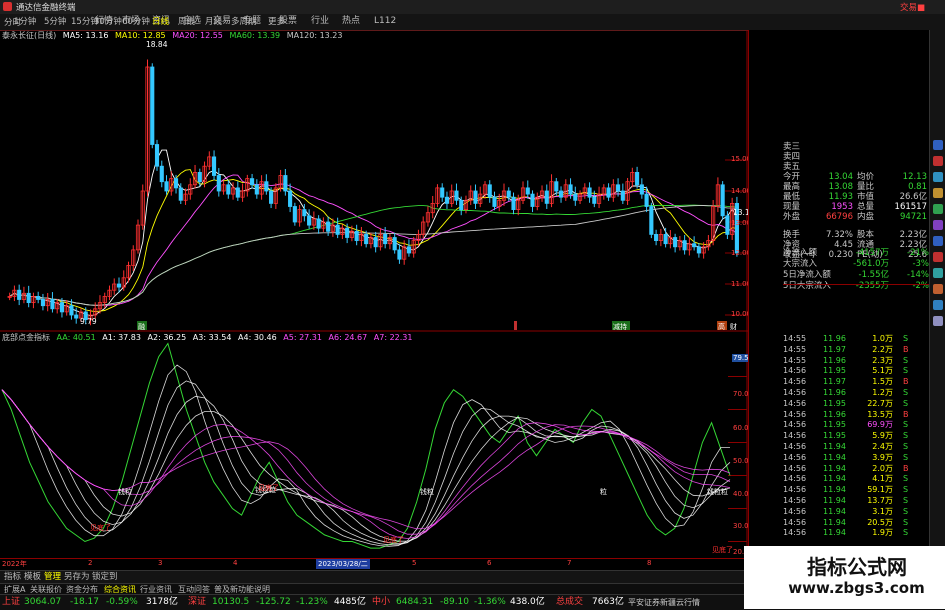 The image size is (945, 610). What do you see at coordinates (26, 337) in the screenshot?
I see `indicator-name: 底部点金指标` at bounding box center [26, 337].